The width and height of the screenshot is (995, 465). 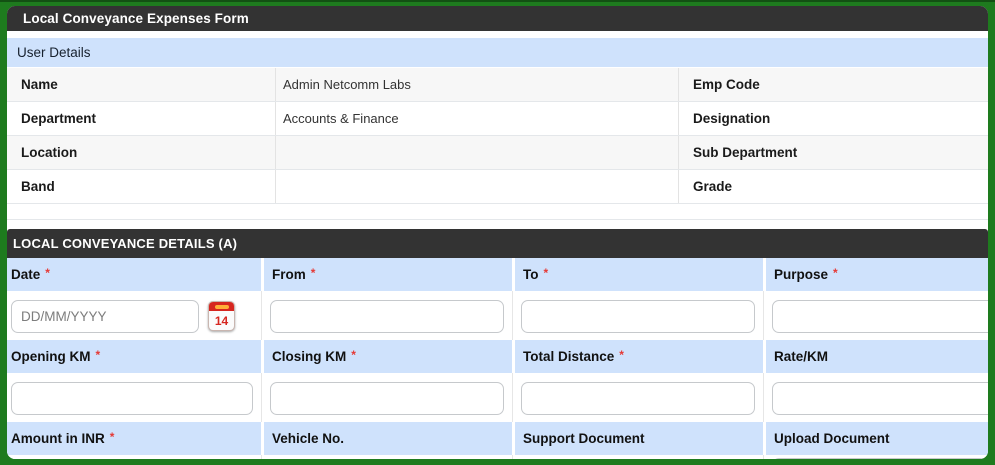 I want to click on conveyance-label-row: Date * From * To * Purpose *, so click(x=497, y=274).